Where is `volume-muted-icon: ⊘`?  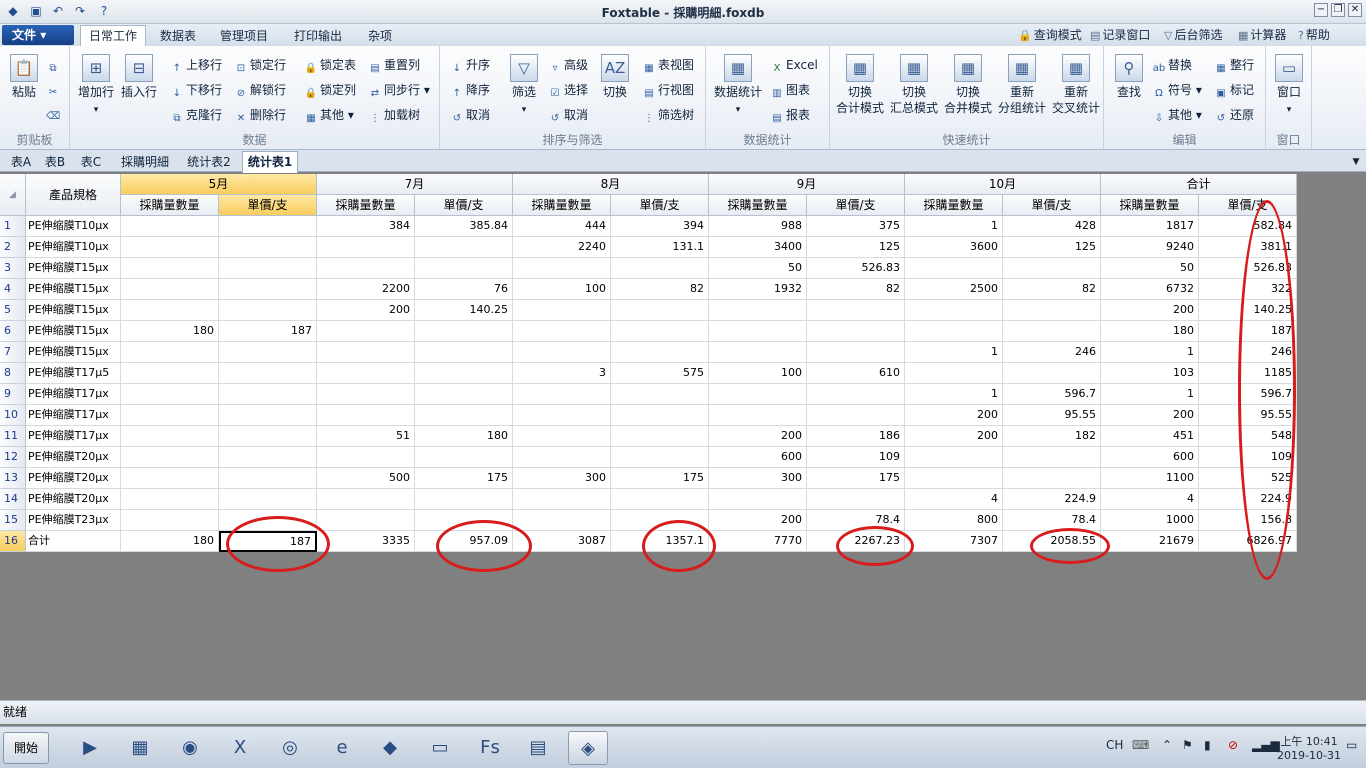
volume-muted-icon: ⊘ is located at coordinates (1233, 745).